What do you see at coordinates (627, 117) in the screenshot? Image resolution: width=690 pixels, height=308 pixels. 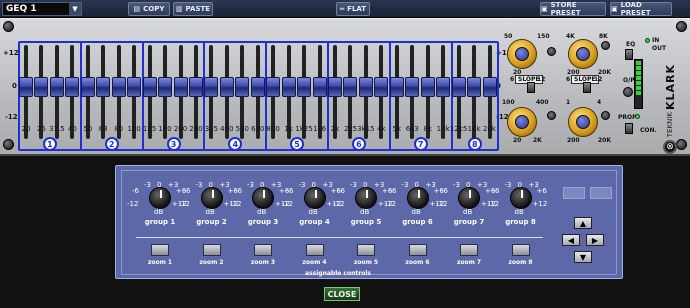 I see `prop-label: PROP` at bounding box center [627, 117].